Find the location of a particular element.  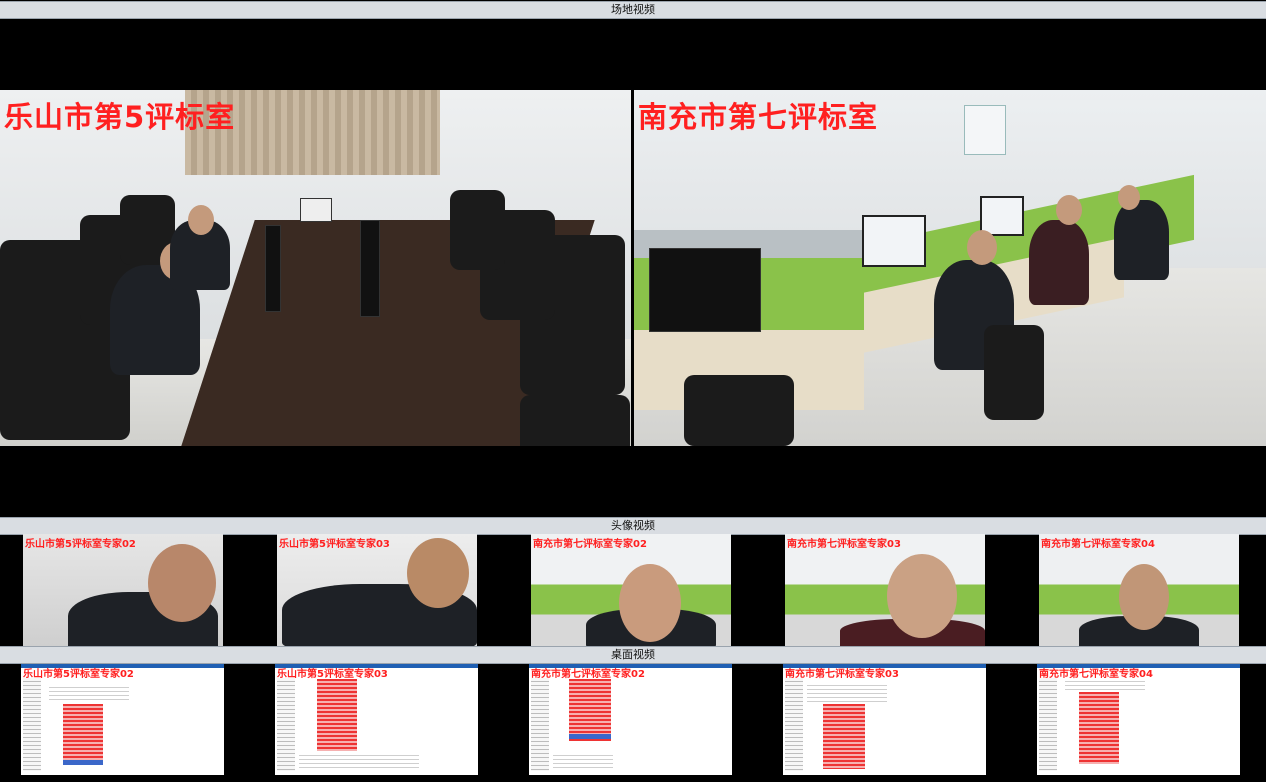

site-video-bar: 场地视频 is located at coordinates (633, 10).